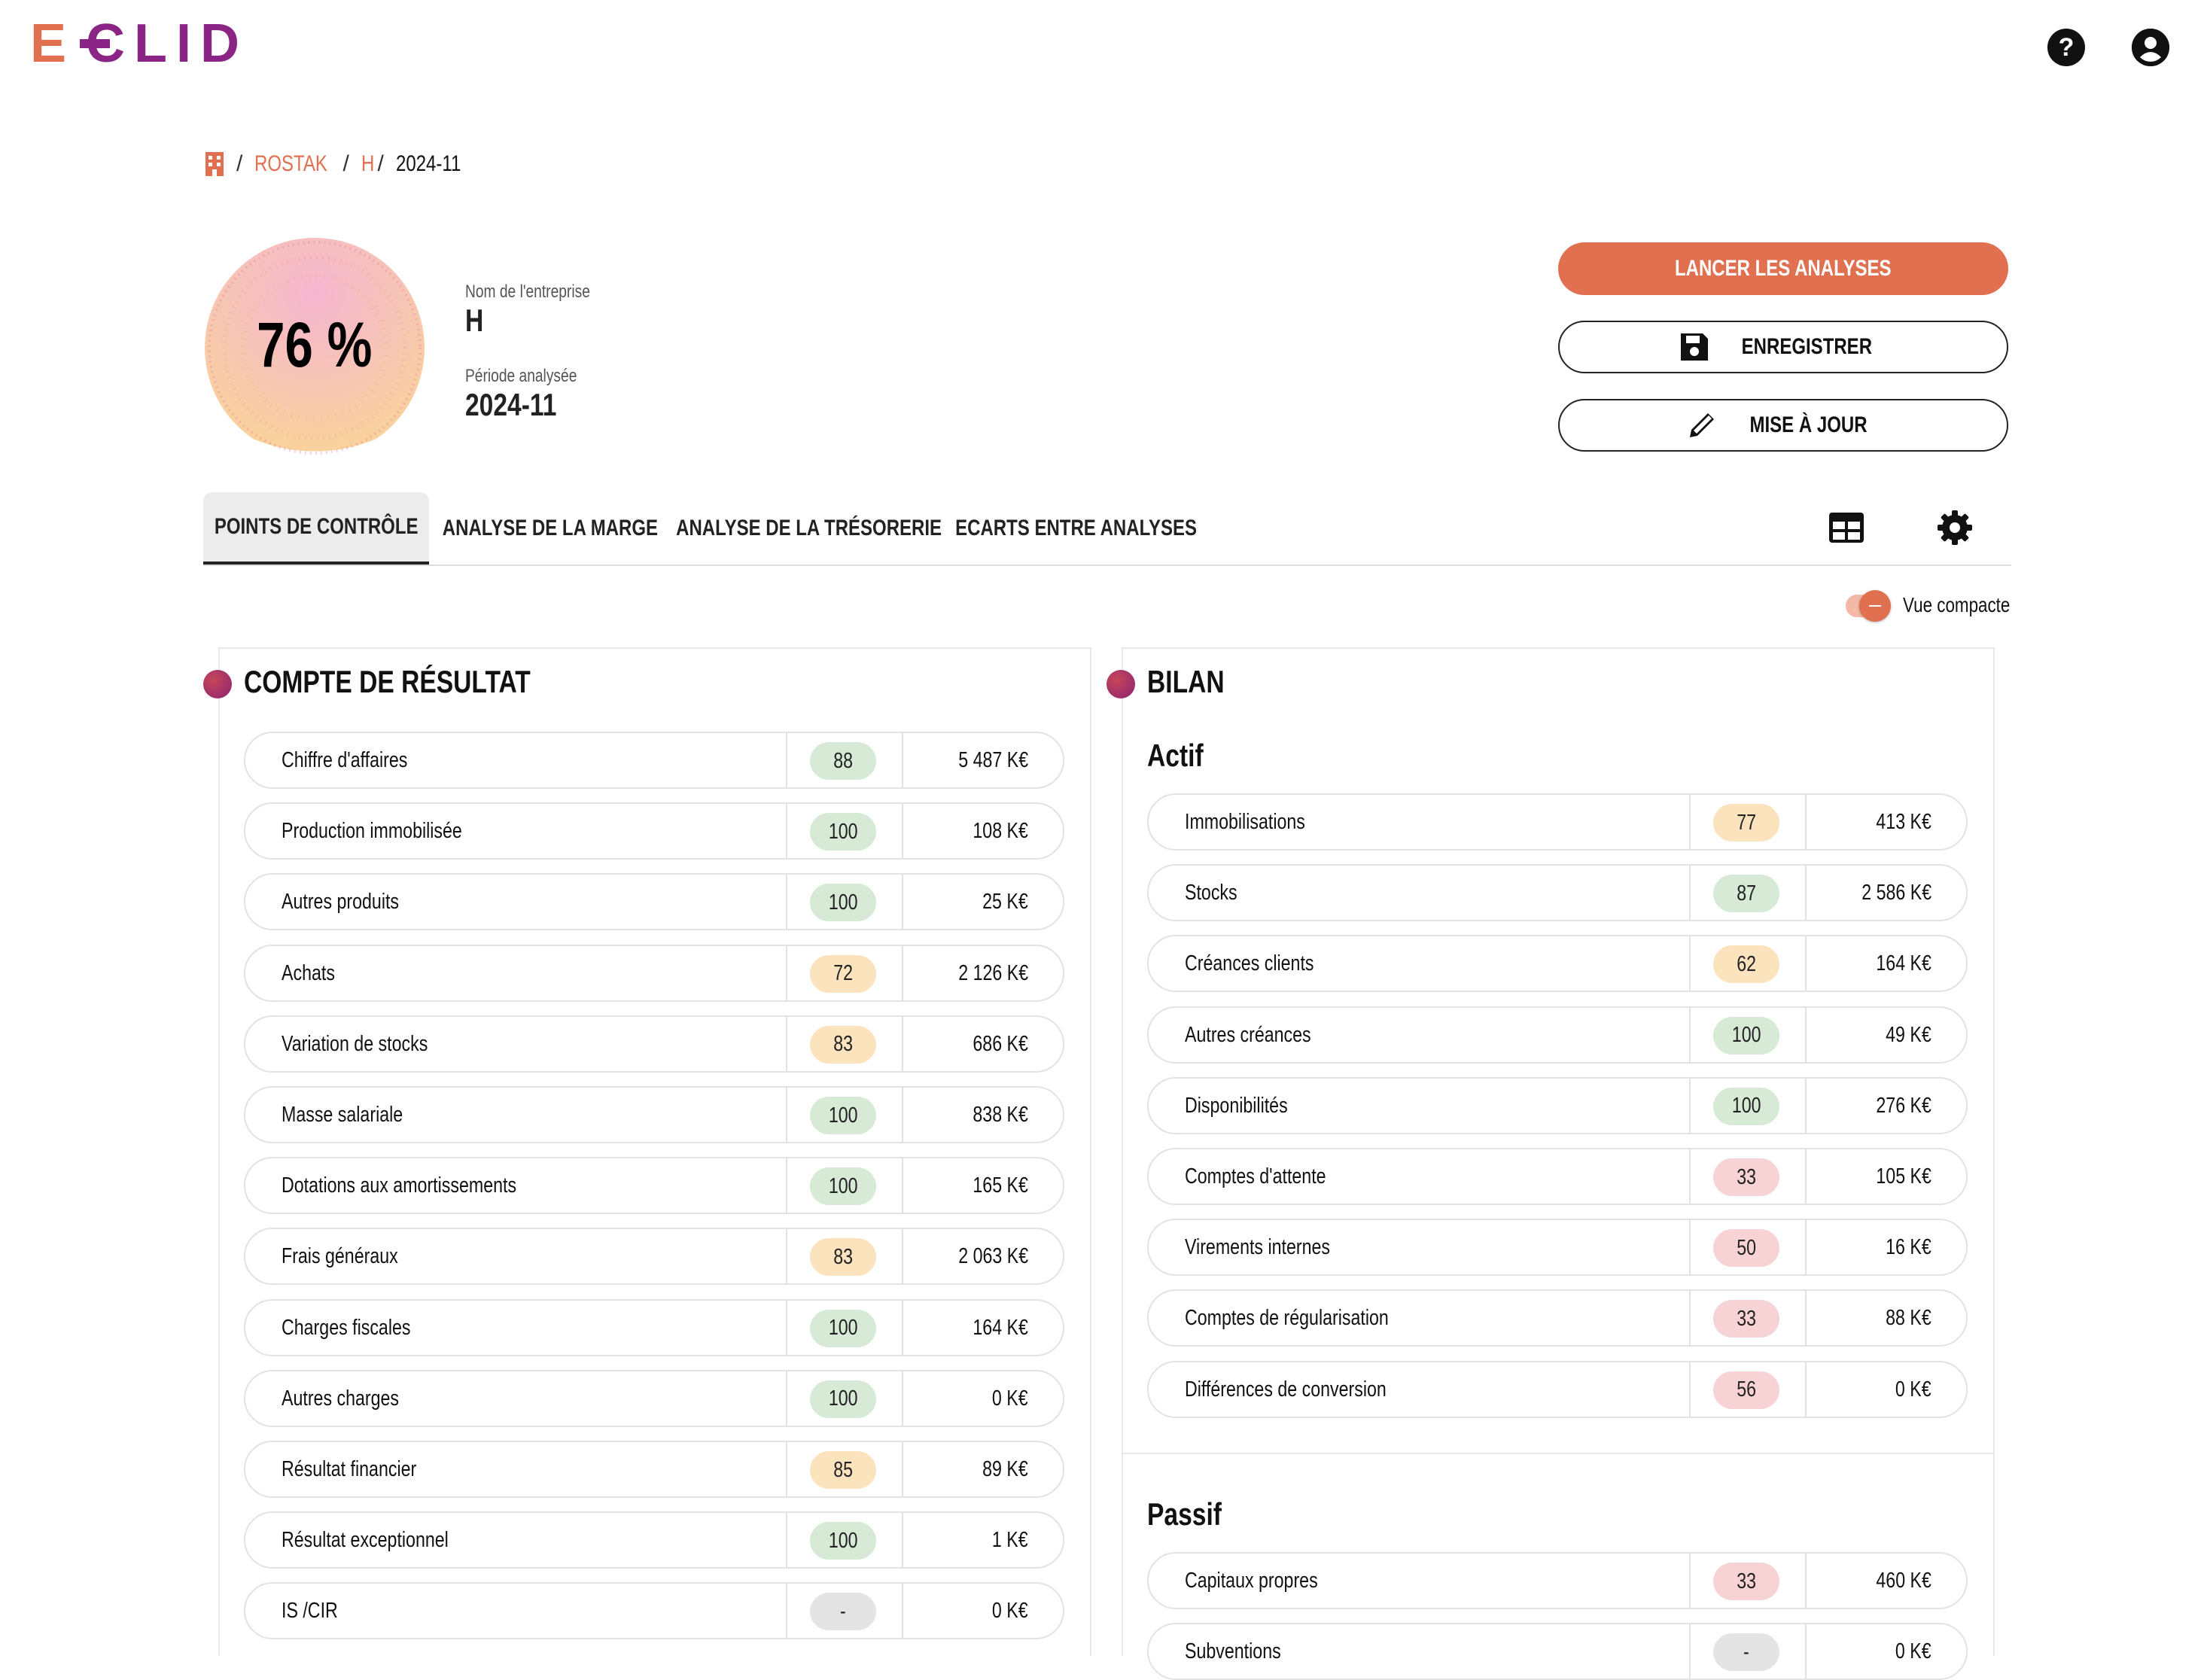 This screenshot has height=1680, width=2210. I want to click on row-label: Autres créances, so click(1248, 1034).